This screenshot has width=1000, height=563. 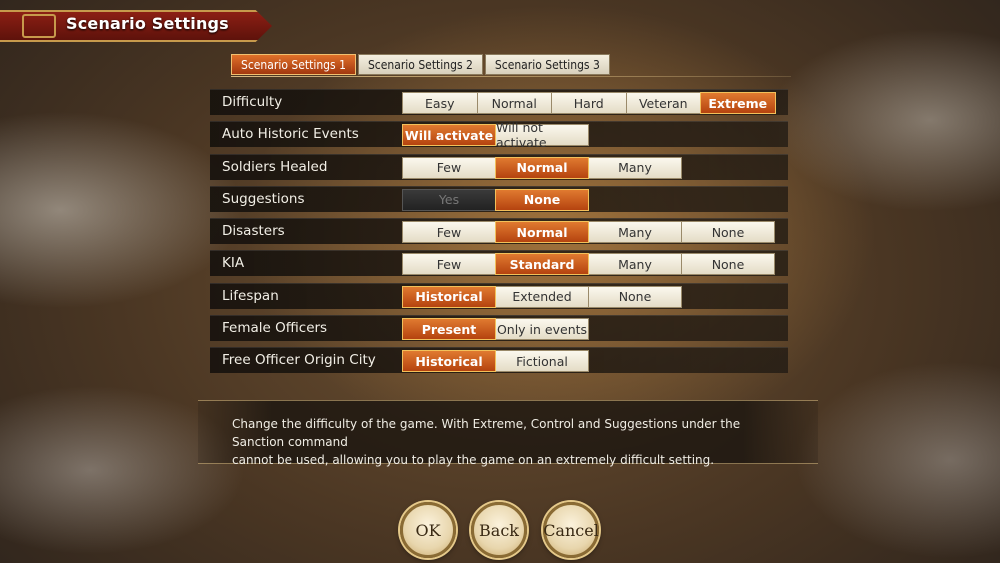 I want to click on tab-scenario-settings-1: Scenario Settings 1, so click(x=293, y=64).